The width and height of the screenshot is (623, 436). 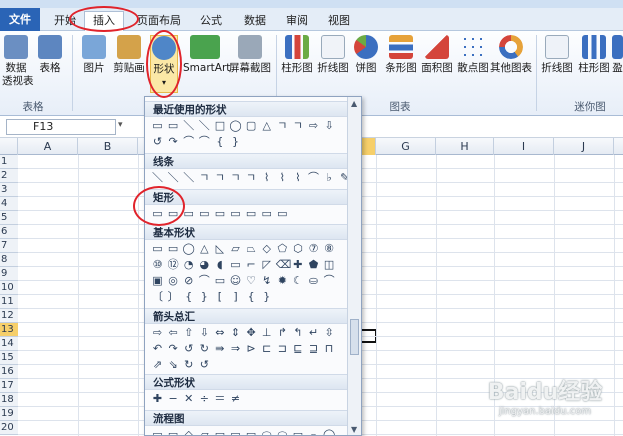 What do you see at coordinates (173, 280) in the screenshot?
I see `shape-option: ◎` at bounding box center [173, 280].